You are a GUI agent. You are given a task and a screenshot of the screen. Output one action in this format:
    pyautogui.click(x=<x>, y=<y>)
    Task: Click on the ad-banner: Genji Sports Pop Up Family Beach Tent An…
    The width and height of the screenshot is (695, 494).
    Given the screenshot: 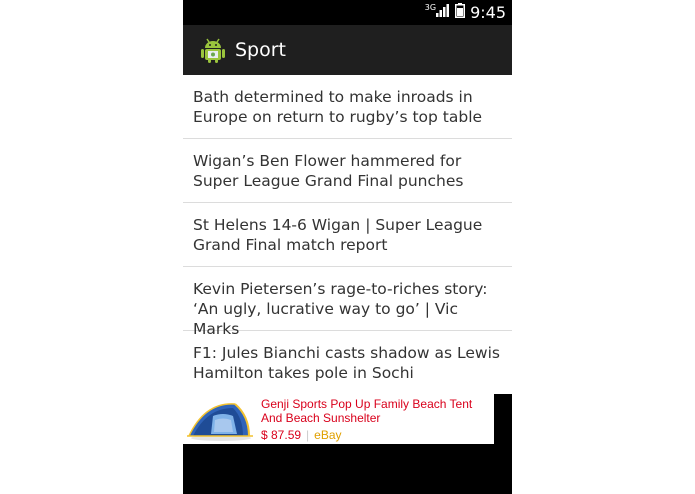 What is the action you would take?
    pyautogui.click(x=347, y=419)
    